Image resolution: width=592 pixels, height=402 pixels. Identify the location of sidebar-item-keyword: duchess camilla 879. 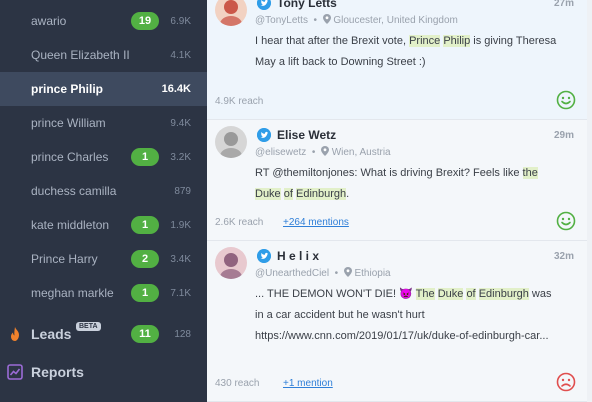
(103, 191).